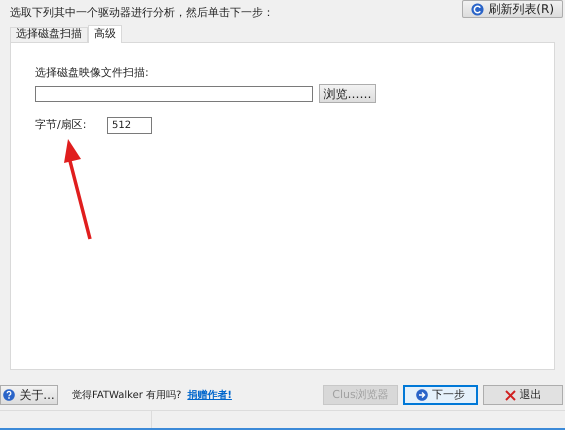 This screenshot has width=565, height=430. What do you see at coordinates (129, 125) in the screenshot?
I see `bytes-per-sector-field: 512` at bounding box center [129, 125].